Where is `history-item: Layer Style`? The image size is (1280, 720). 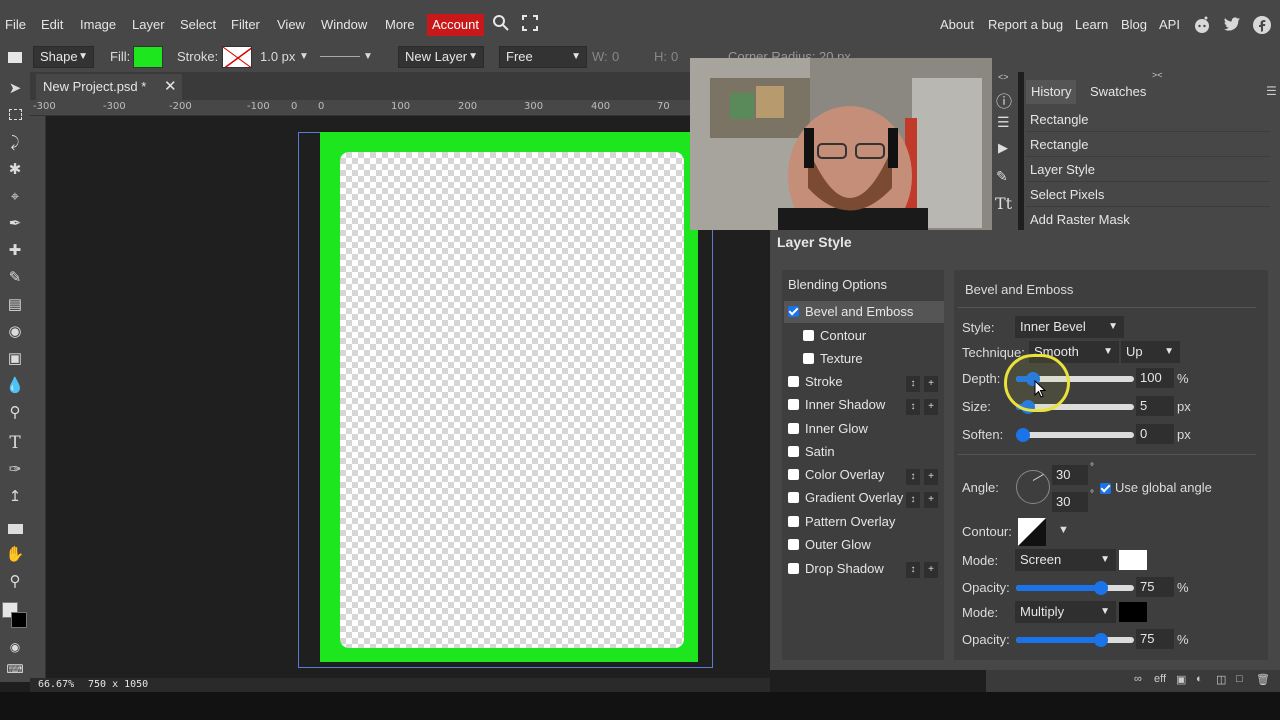 history-item: Layer Style is located at coordinates (1148, 170).